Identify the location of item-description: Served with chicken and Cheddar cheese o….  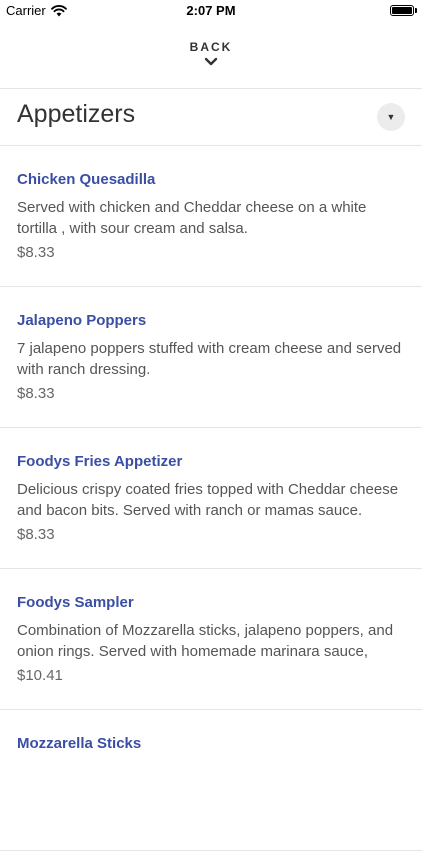
(192, 218).